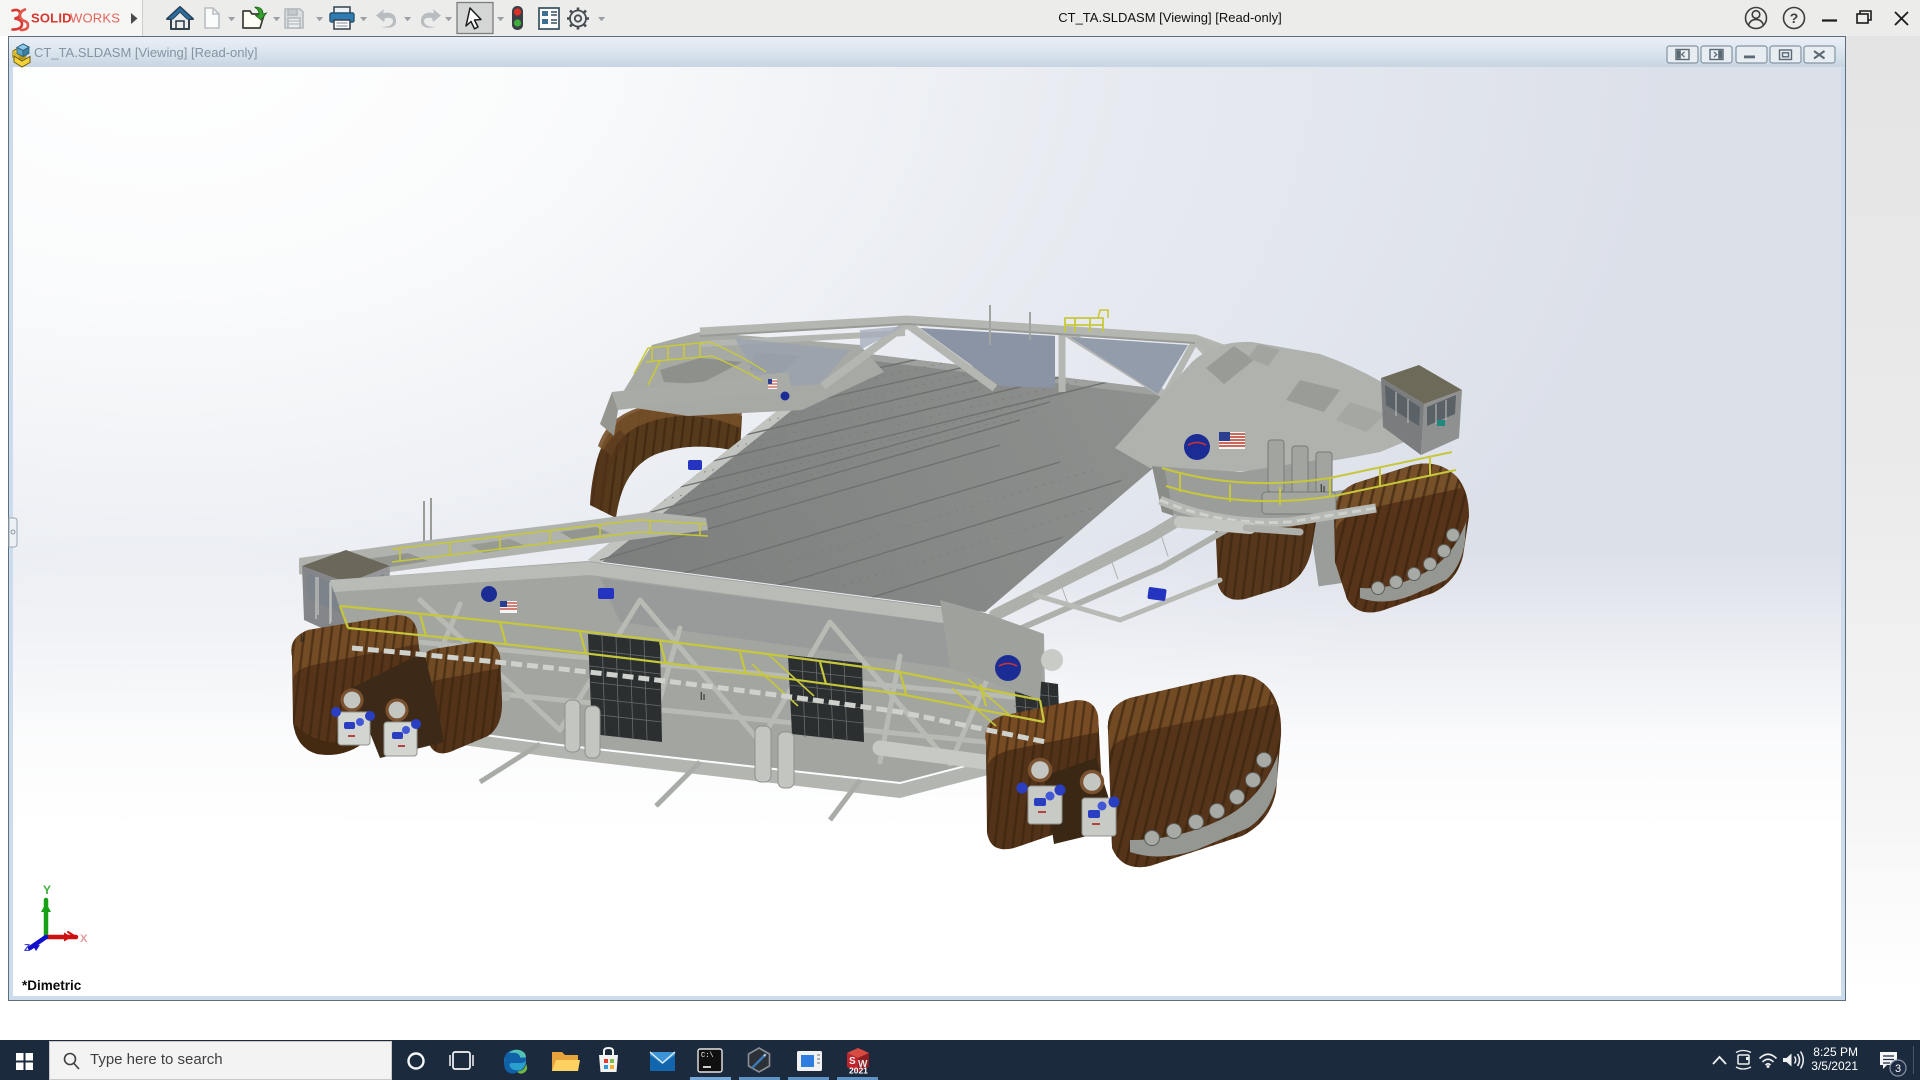 The image size is (1920, 1080). What do you see at coordinates (302, 639) in the screenshot?
I see `svg-text: li` at bounding box center [302, 639].